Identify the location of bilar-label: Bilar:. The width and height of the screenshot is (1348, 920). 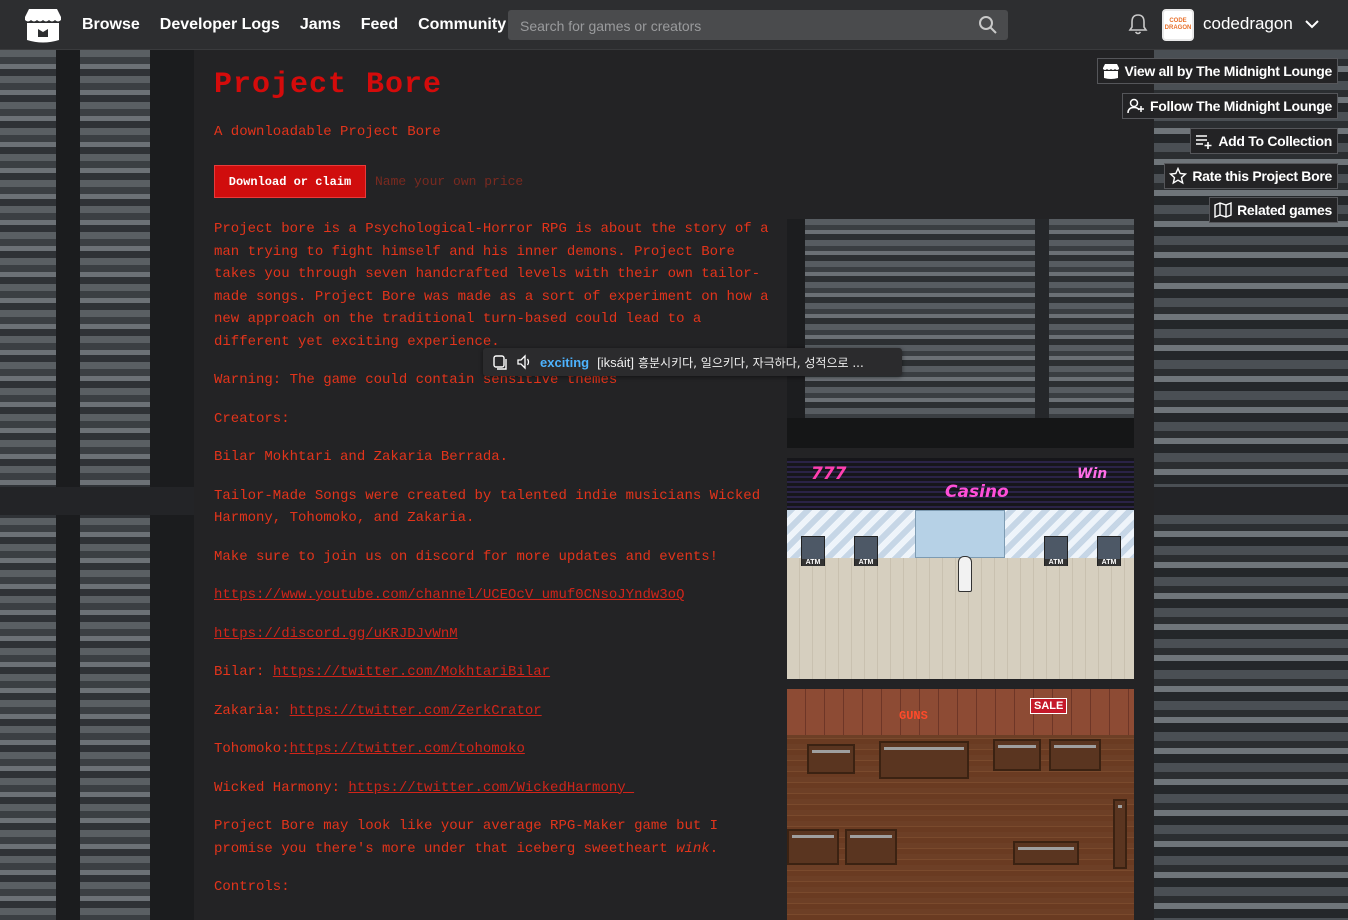
(243, 672).